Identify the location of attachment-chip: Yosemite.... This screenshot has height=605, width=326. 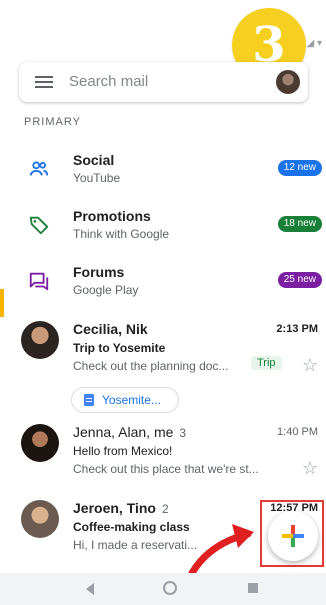
(125, 400).